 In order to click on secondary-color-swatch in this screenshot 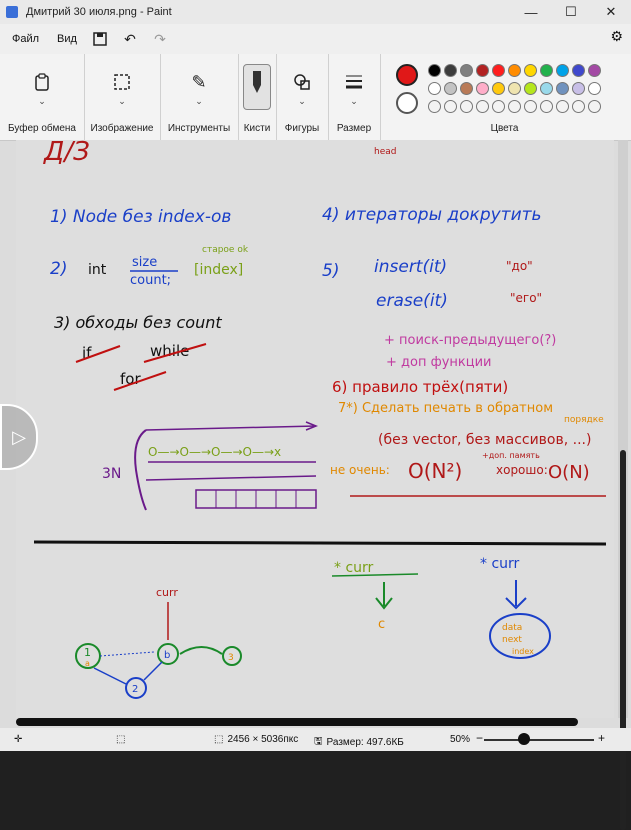, I will do `click(407, 103)`.